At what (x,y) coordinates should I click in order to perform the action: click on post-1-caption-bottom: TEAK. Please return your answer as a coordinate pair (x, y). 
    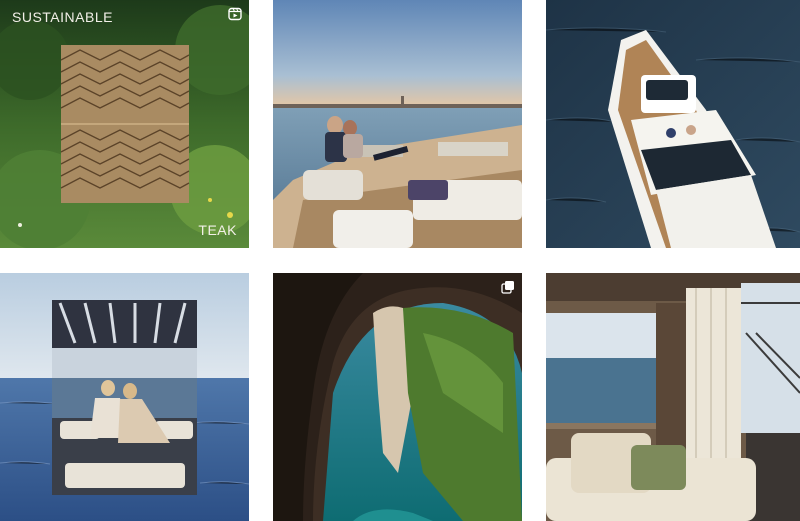
    Looking at the image, I should click on (217, 230).